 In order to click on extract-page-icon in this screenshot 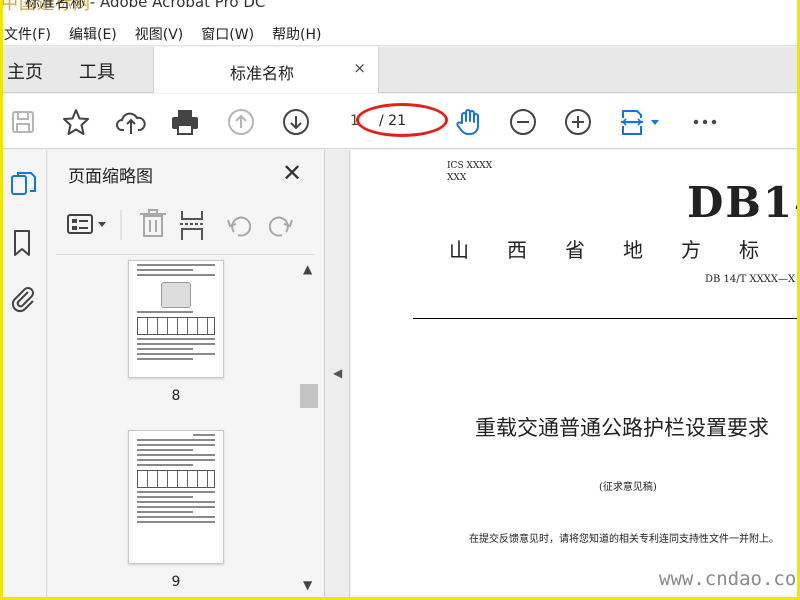, I will do `click(192, 225)`.